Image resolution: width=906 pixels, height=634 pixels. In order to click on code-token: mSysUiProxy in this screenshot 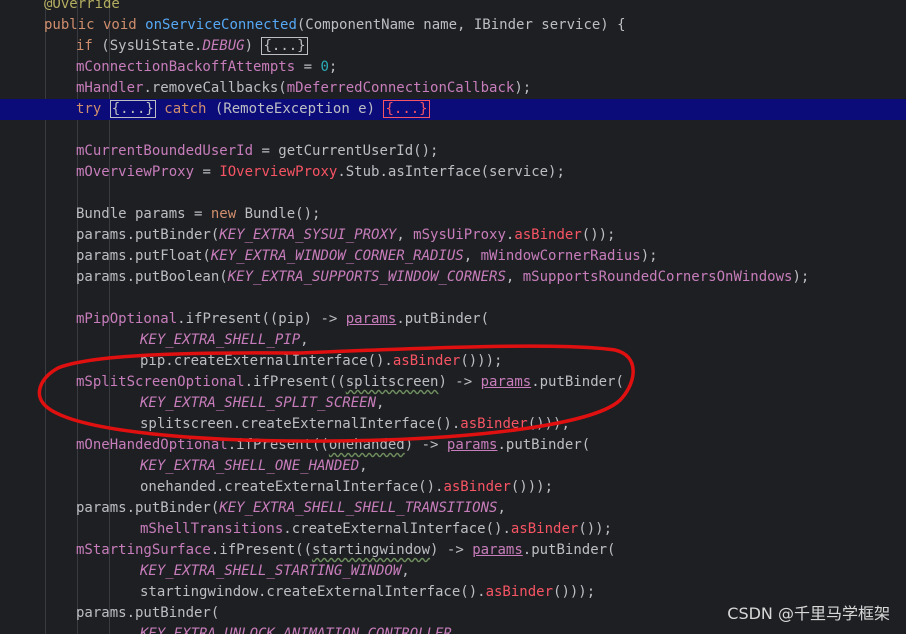, I will do `click(459, 235)`.